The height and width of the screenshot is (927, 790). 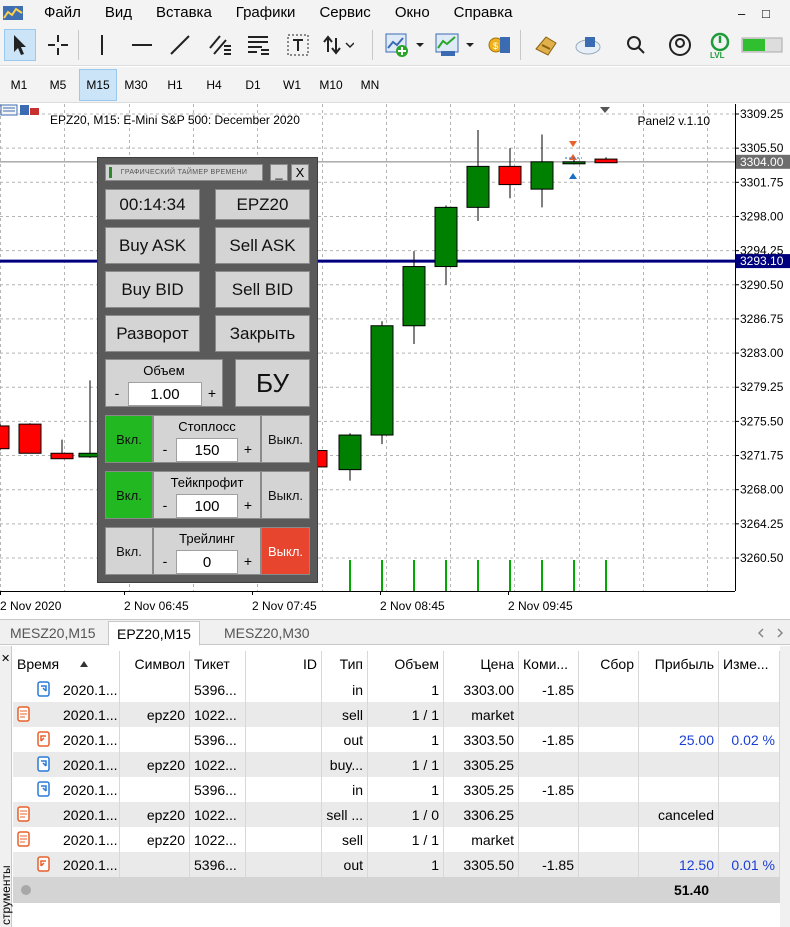 What do you see at coordinates (184, 13) in the screenshot?
I see `menu-insert: Вставка` at bounding box center [184, 13].